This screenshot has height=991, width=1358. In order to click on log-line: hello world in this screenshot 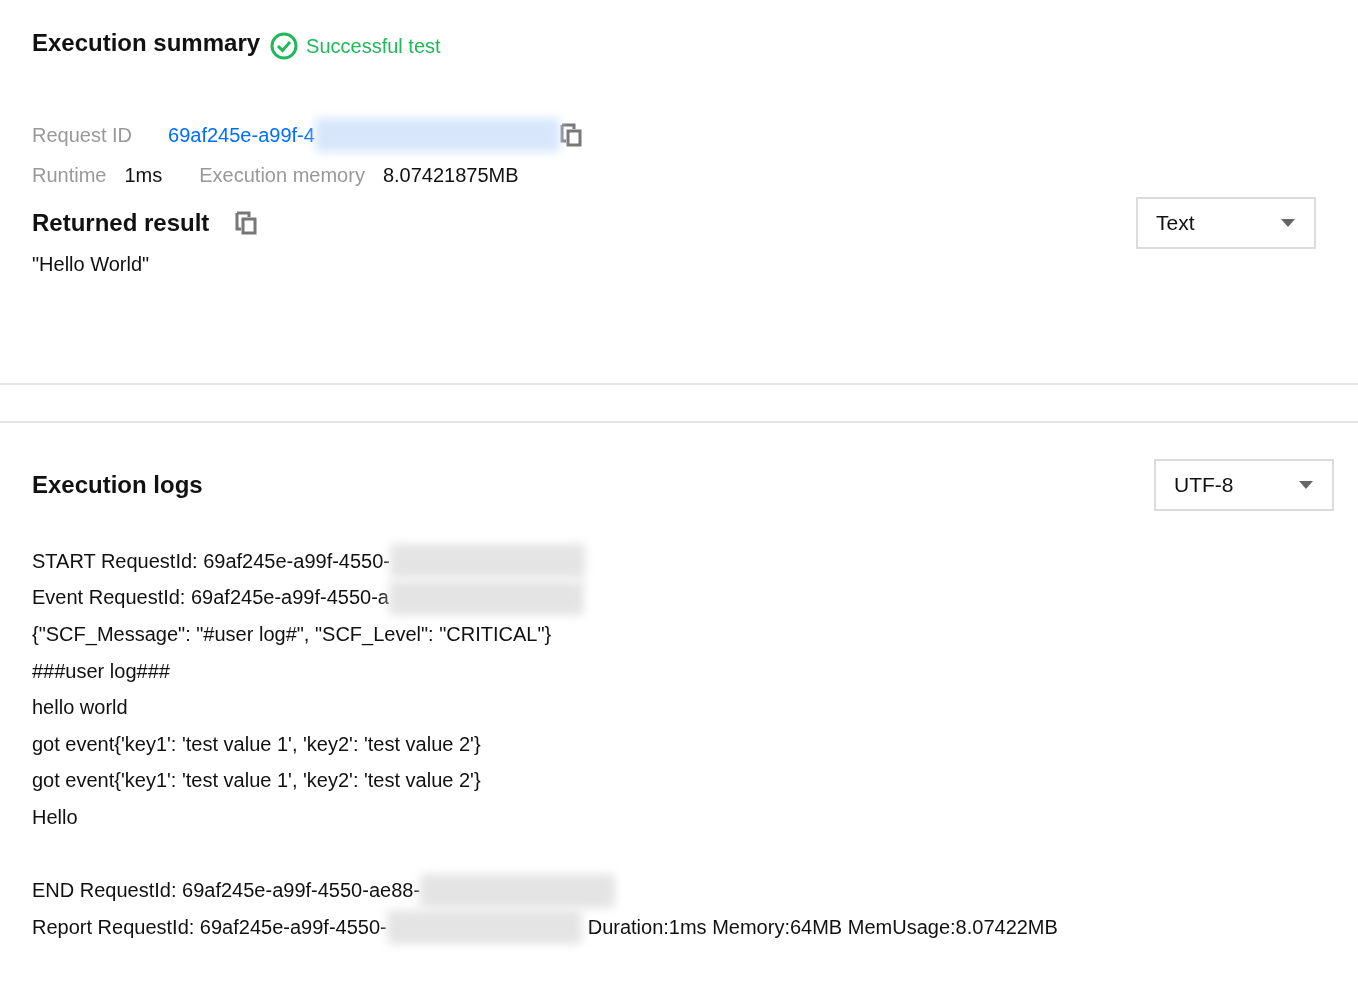, I will do `click(80, 708)`.